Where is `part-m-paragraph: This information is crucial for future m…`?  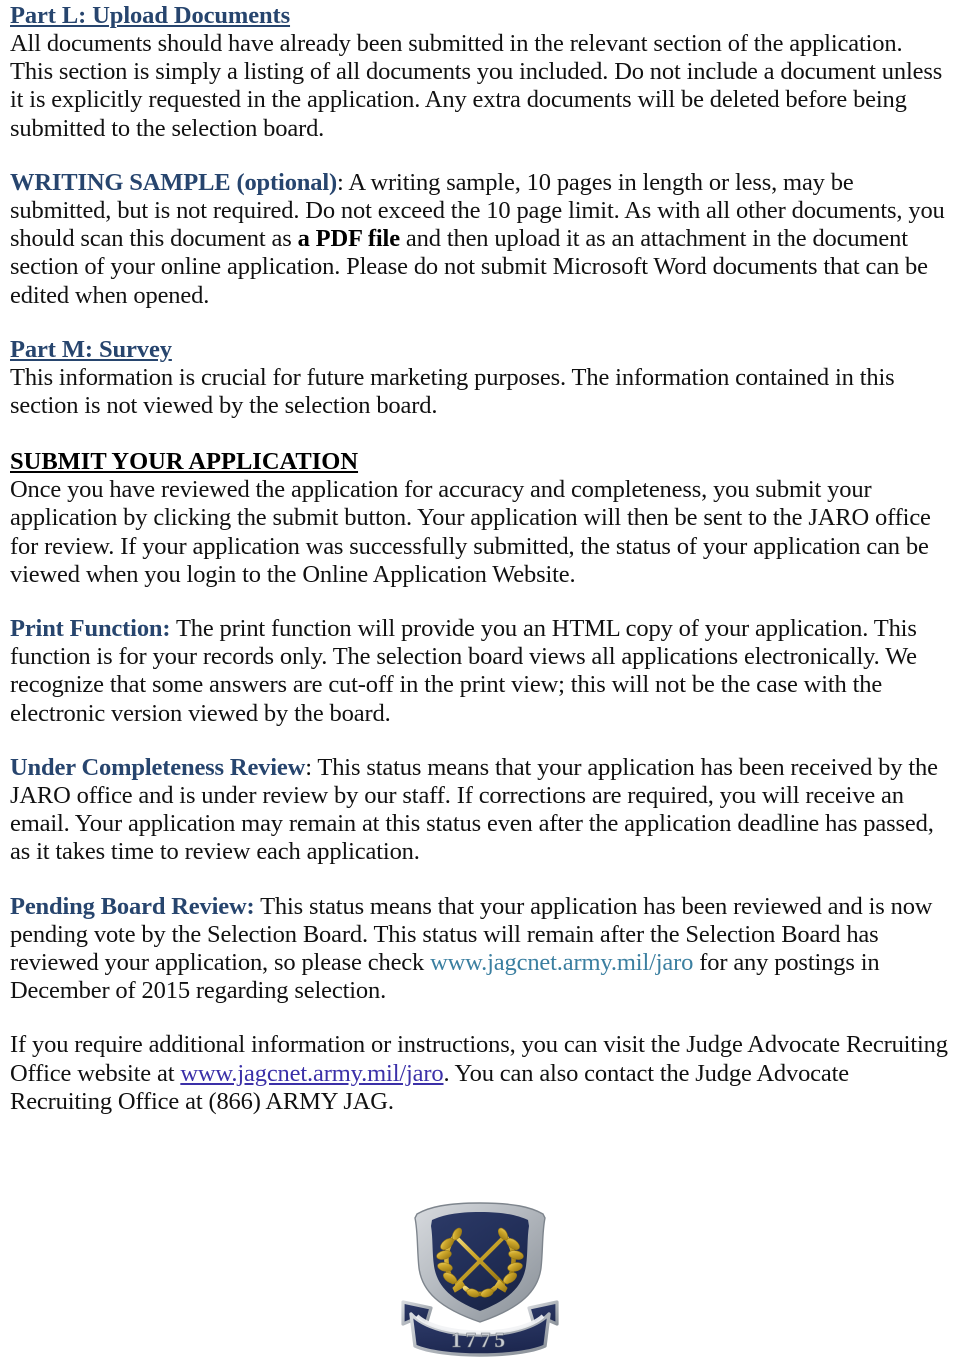 part-m-paragraph: This information is crucial for future m… is located at coordinates (480, 392).